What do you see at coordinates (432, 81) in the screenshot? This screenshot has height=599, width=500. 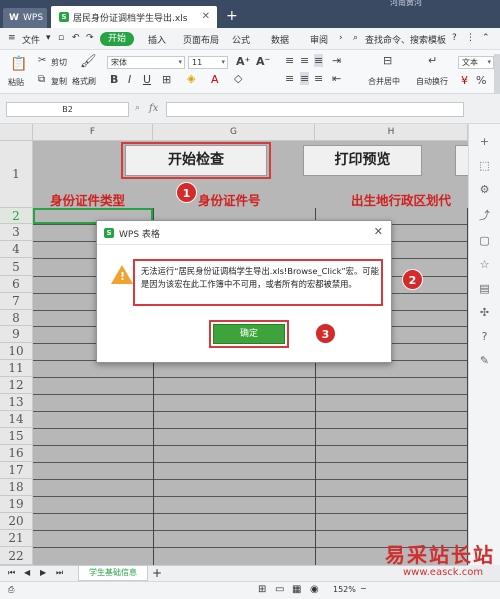 I see `wrap-text-button: 自动换行` at bounding box center [432, 81].